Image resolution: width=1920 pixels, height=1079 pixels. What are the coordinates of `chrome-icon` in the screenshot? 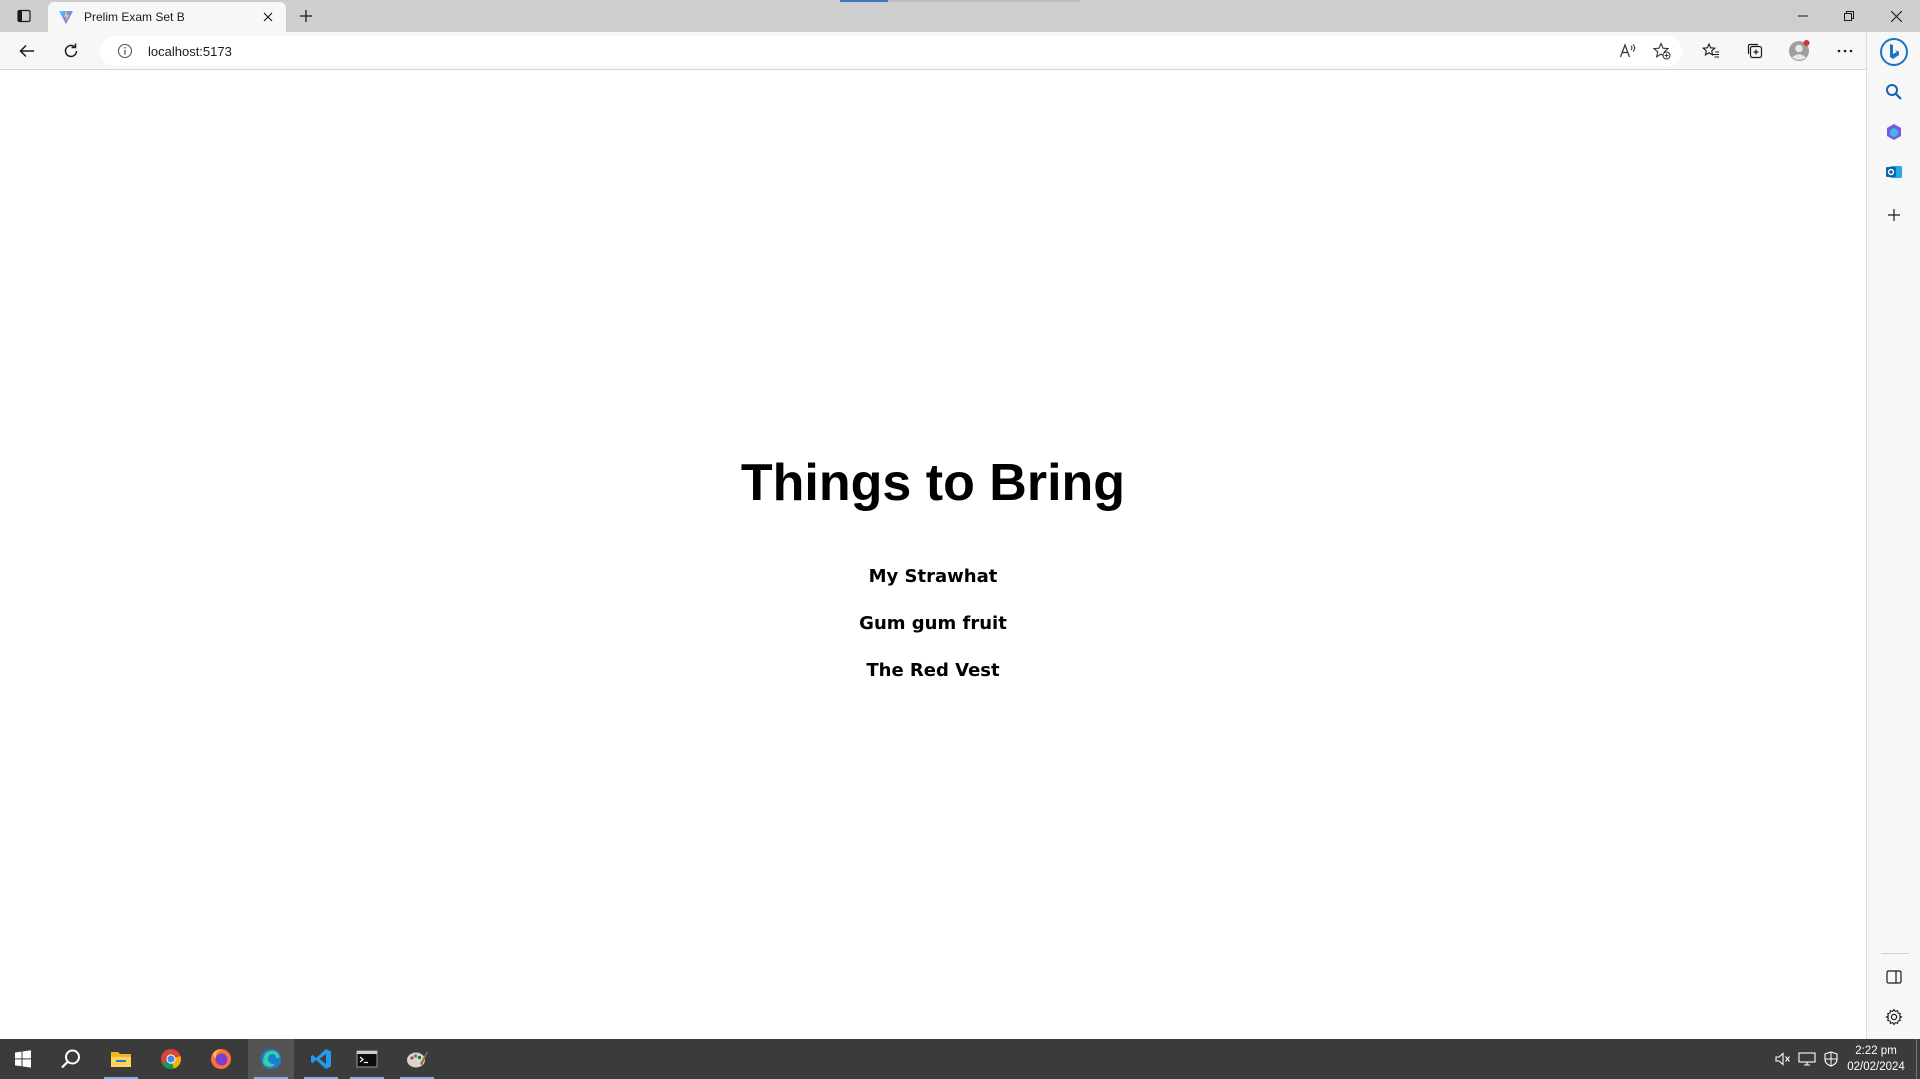 It's located at (171, 1059).